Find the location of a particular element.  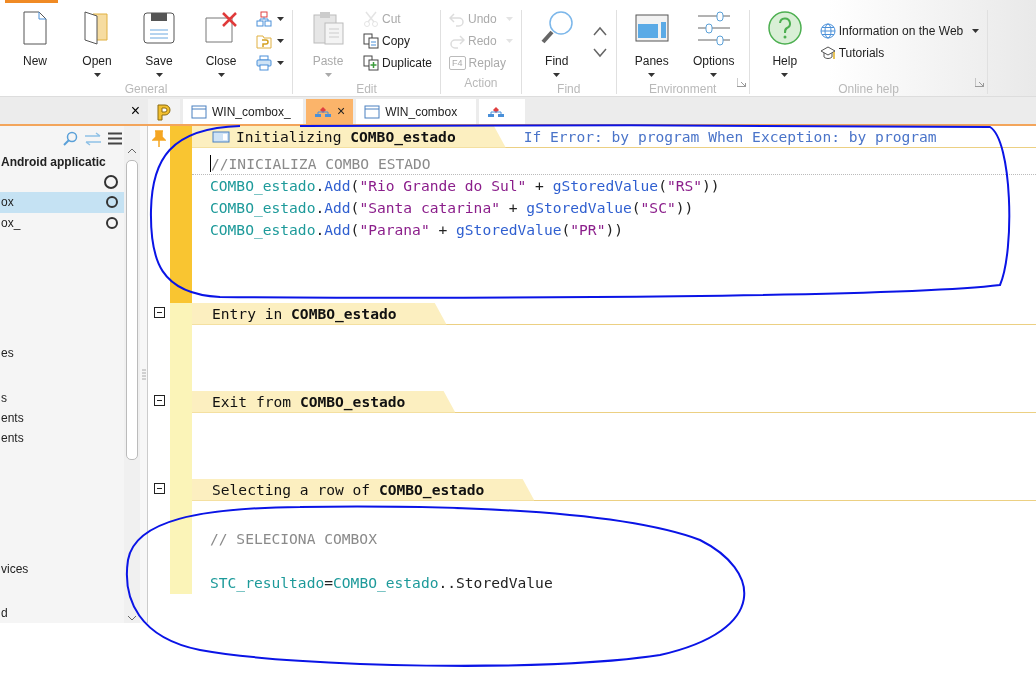

clipboard-icon is located at coordinates (328, 28).